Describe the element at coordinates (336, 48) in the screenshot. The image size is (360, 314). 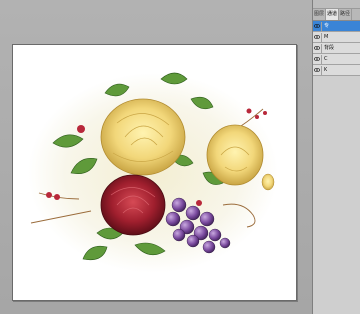
I see `channel-row: 背段` at that location.